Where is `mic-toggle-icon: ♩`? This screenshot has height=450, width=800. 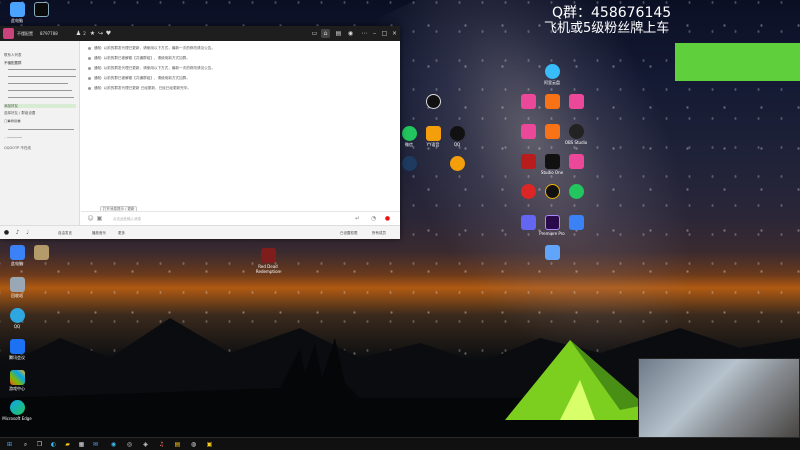 mic-toggle-icon: ♩ is located at coordinates (27, 232).